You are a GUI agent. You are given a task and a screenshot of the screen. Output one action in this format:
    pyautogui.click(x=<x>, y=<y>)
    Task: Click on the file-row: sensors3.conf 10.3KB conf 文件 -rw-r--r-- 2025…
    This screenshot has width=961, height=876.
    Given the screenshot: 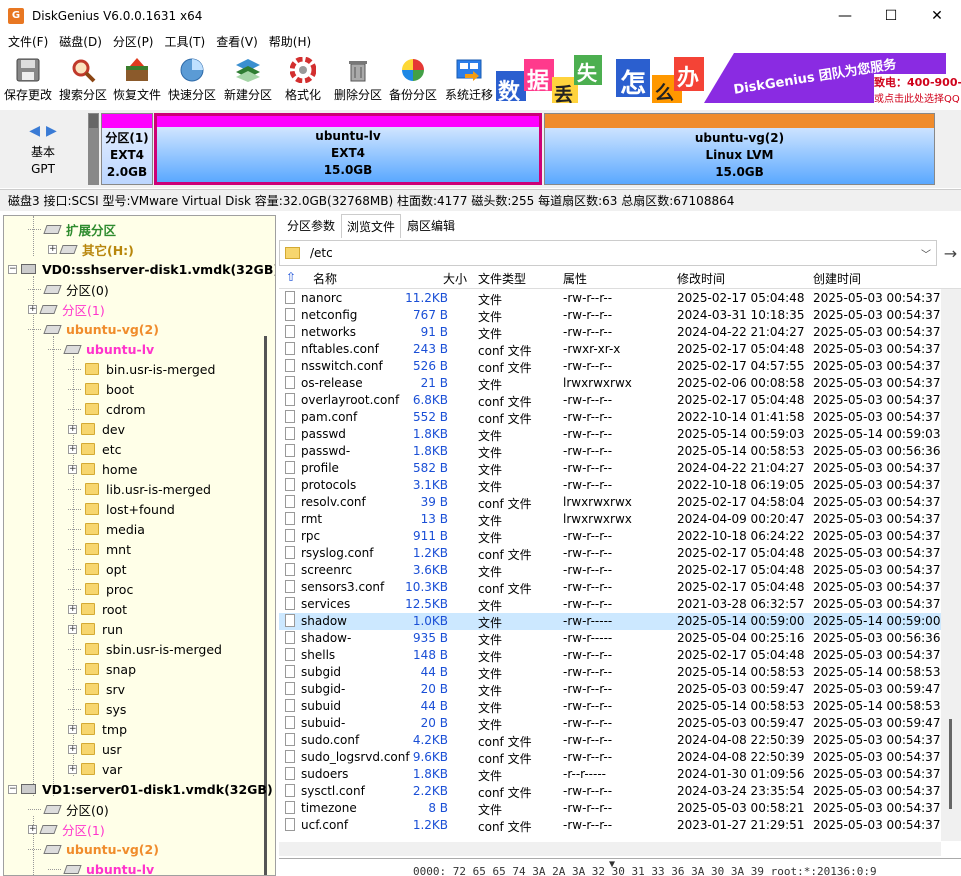 What is the action you would take?
    pyautogui.click(x=610, y=587)
    